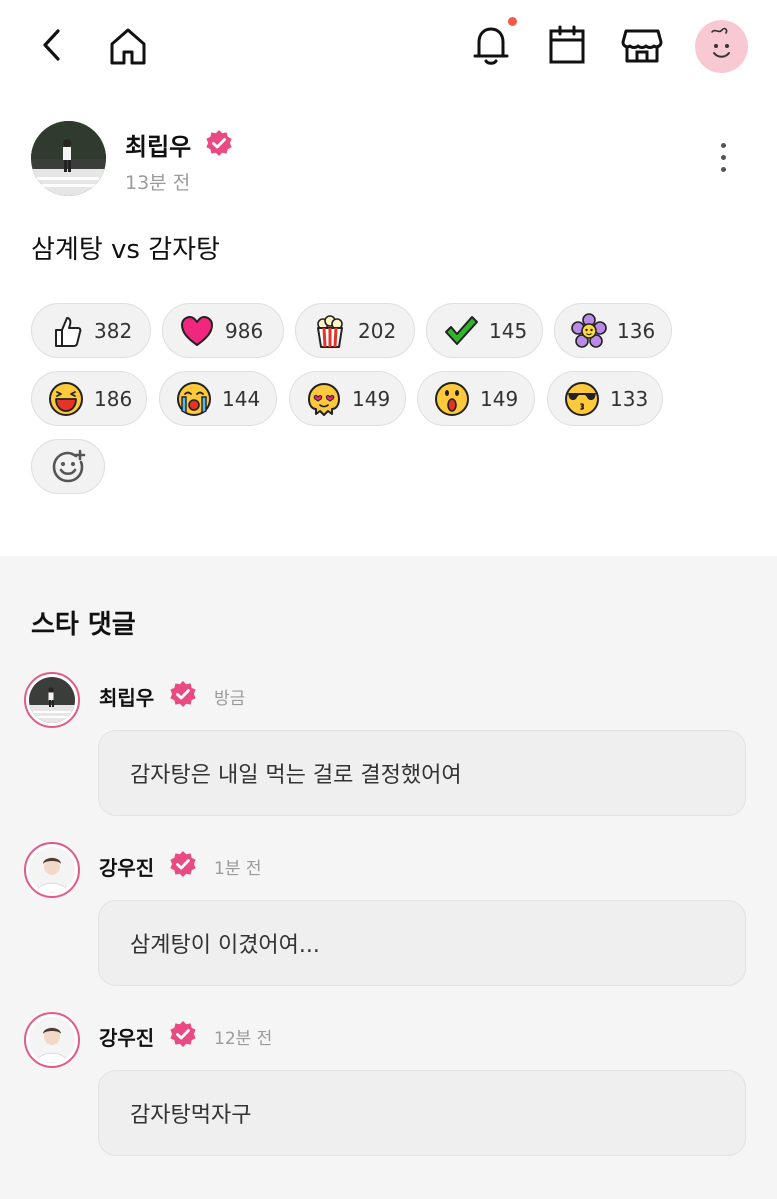 The height and width of the screenshot is (1199, 777). I want to click on top-navigation, so click(388, 46).